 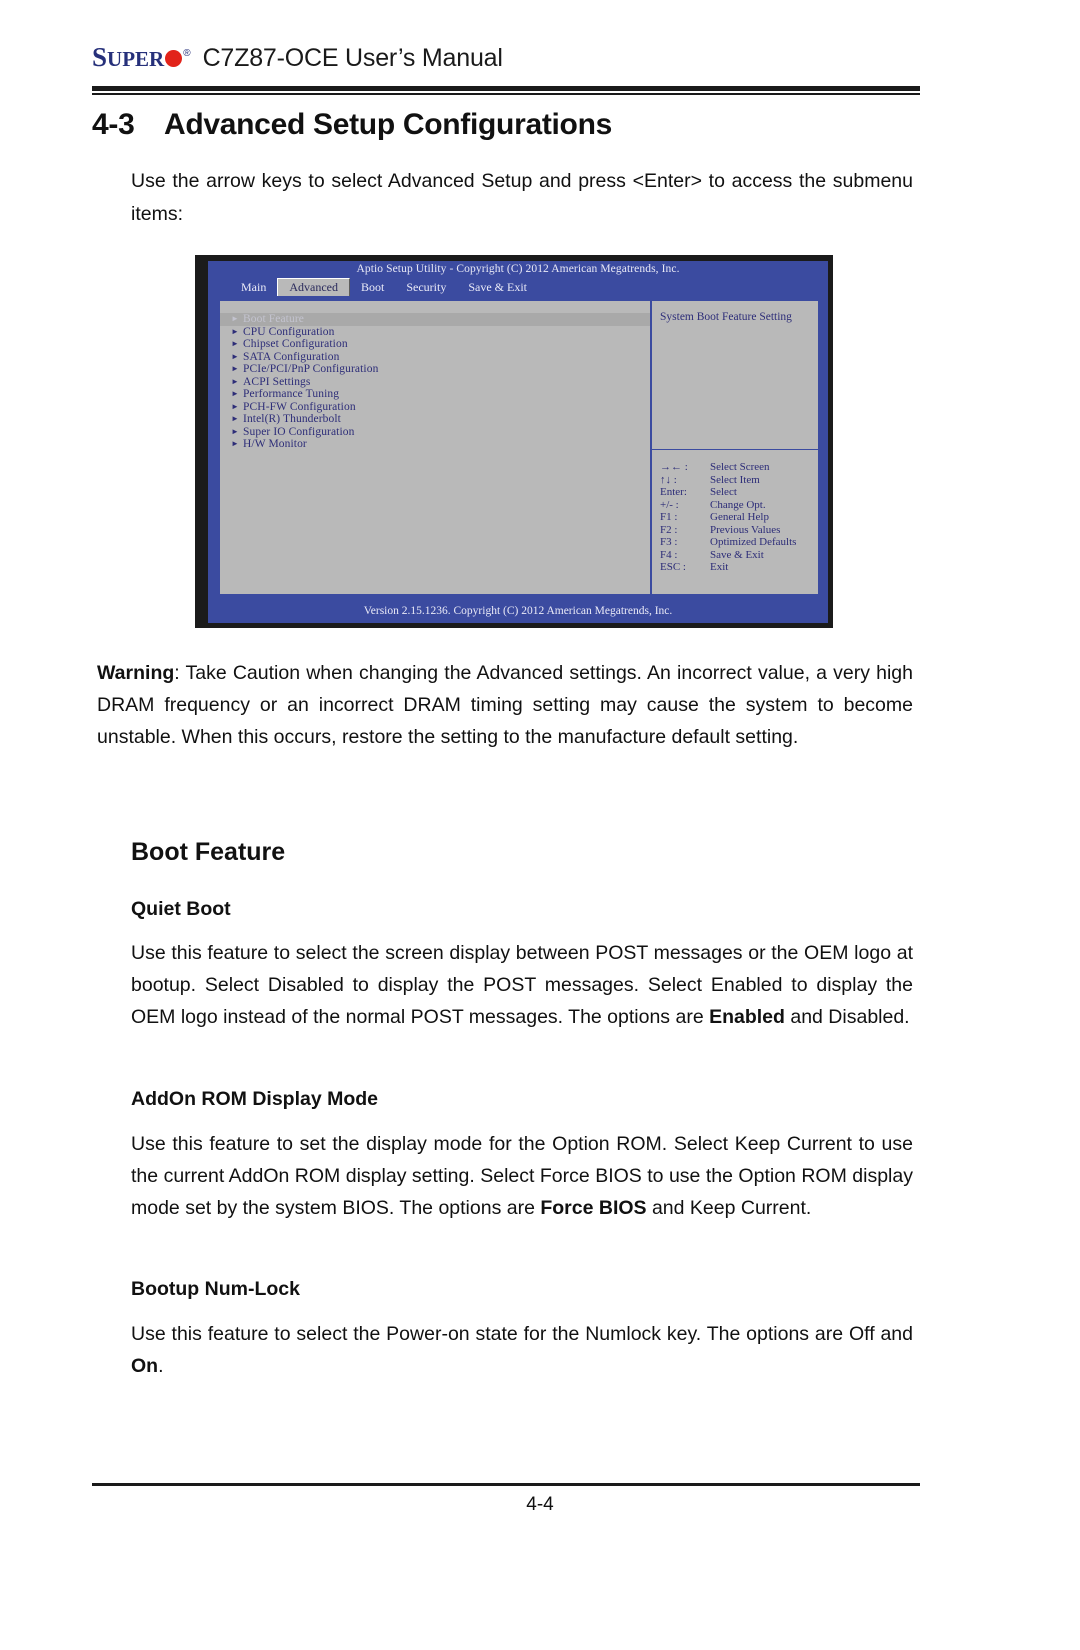 I want to click on bios-menu-label: SATA Configuration, so click(x=291, y=356).